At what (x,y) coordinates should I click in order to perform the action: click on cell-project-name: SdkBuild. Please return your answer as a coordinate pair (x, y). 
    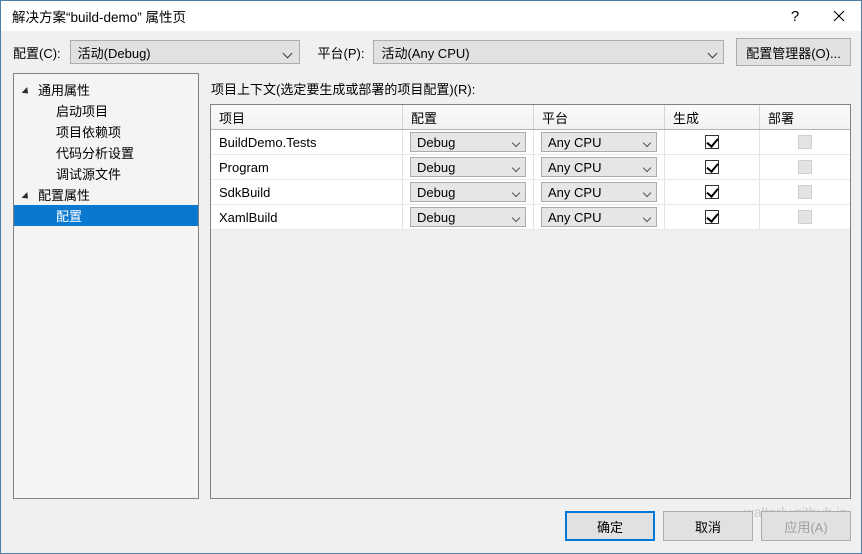
    Looking at the image, I should click on (307, 192).